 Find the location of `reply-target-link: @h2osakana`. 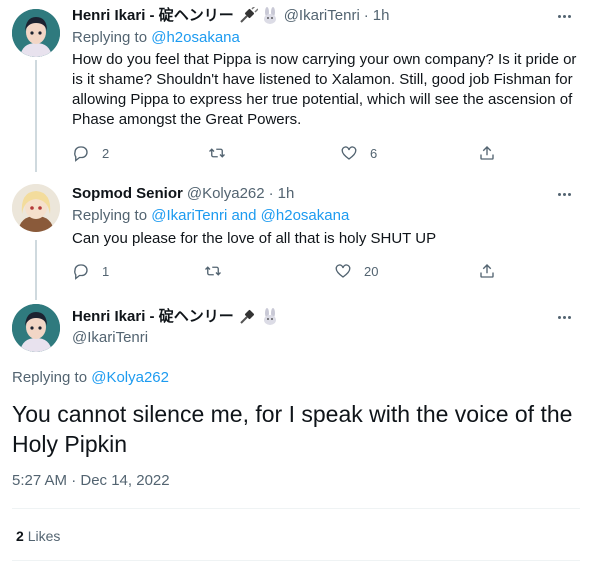

reply-target-link: @h2osakana is located at coordinates (195, 37).